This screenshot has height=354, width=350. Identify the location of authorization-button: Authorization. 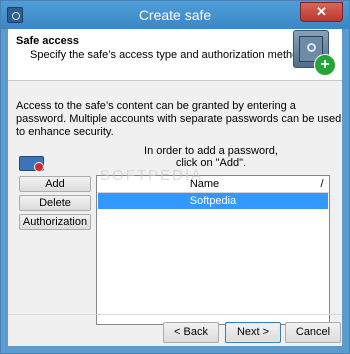
(55, 222).